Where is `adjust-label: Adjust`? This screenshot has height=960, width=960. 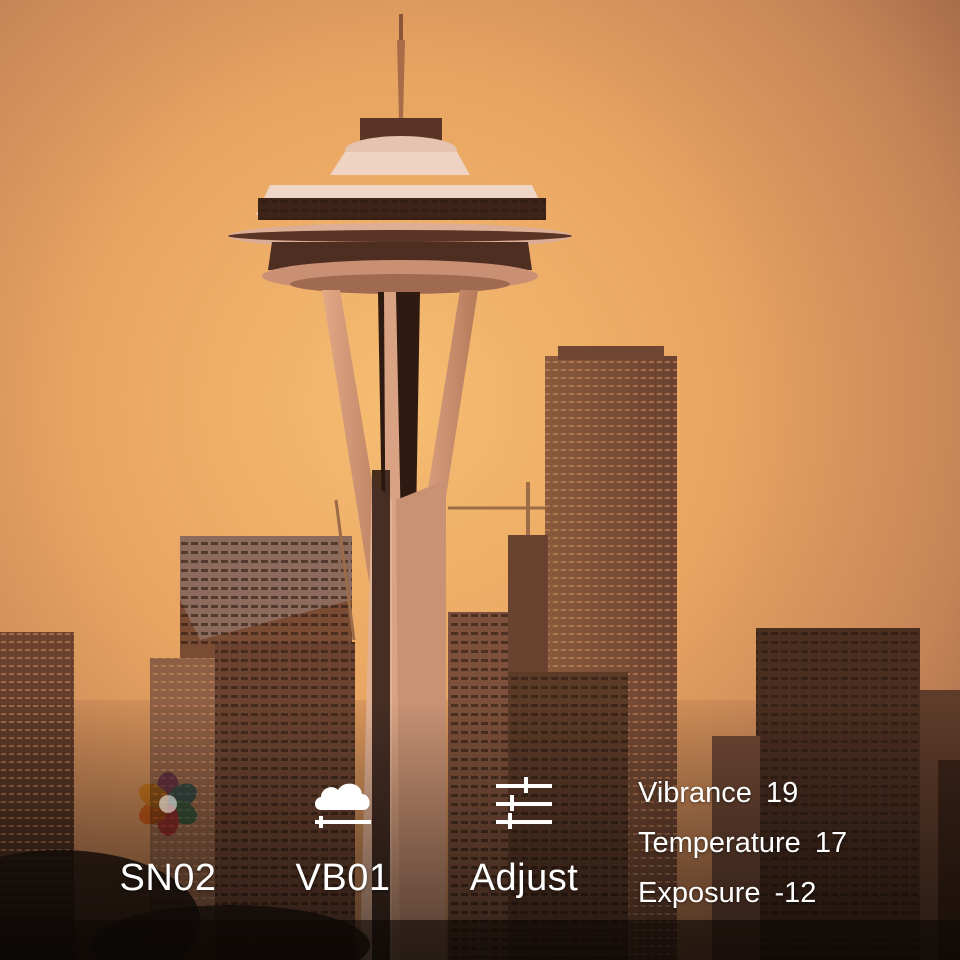 adjust-label: Adjust is located at coordinates (524, 878).